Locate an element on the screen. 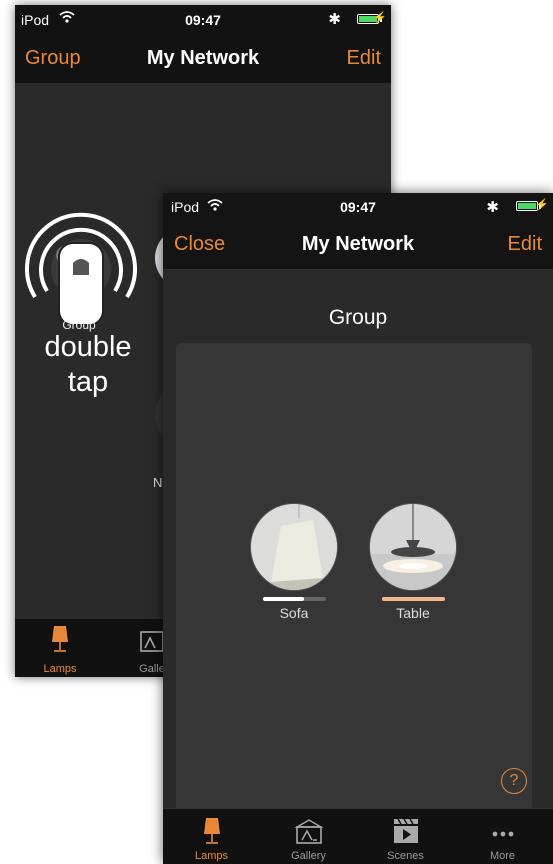 This screenshot has height=864, width=553. table-brightness-track is located at coordinates (413, 599).